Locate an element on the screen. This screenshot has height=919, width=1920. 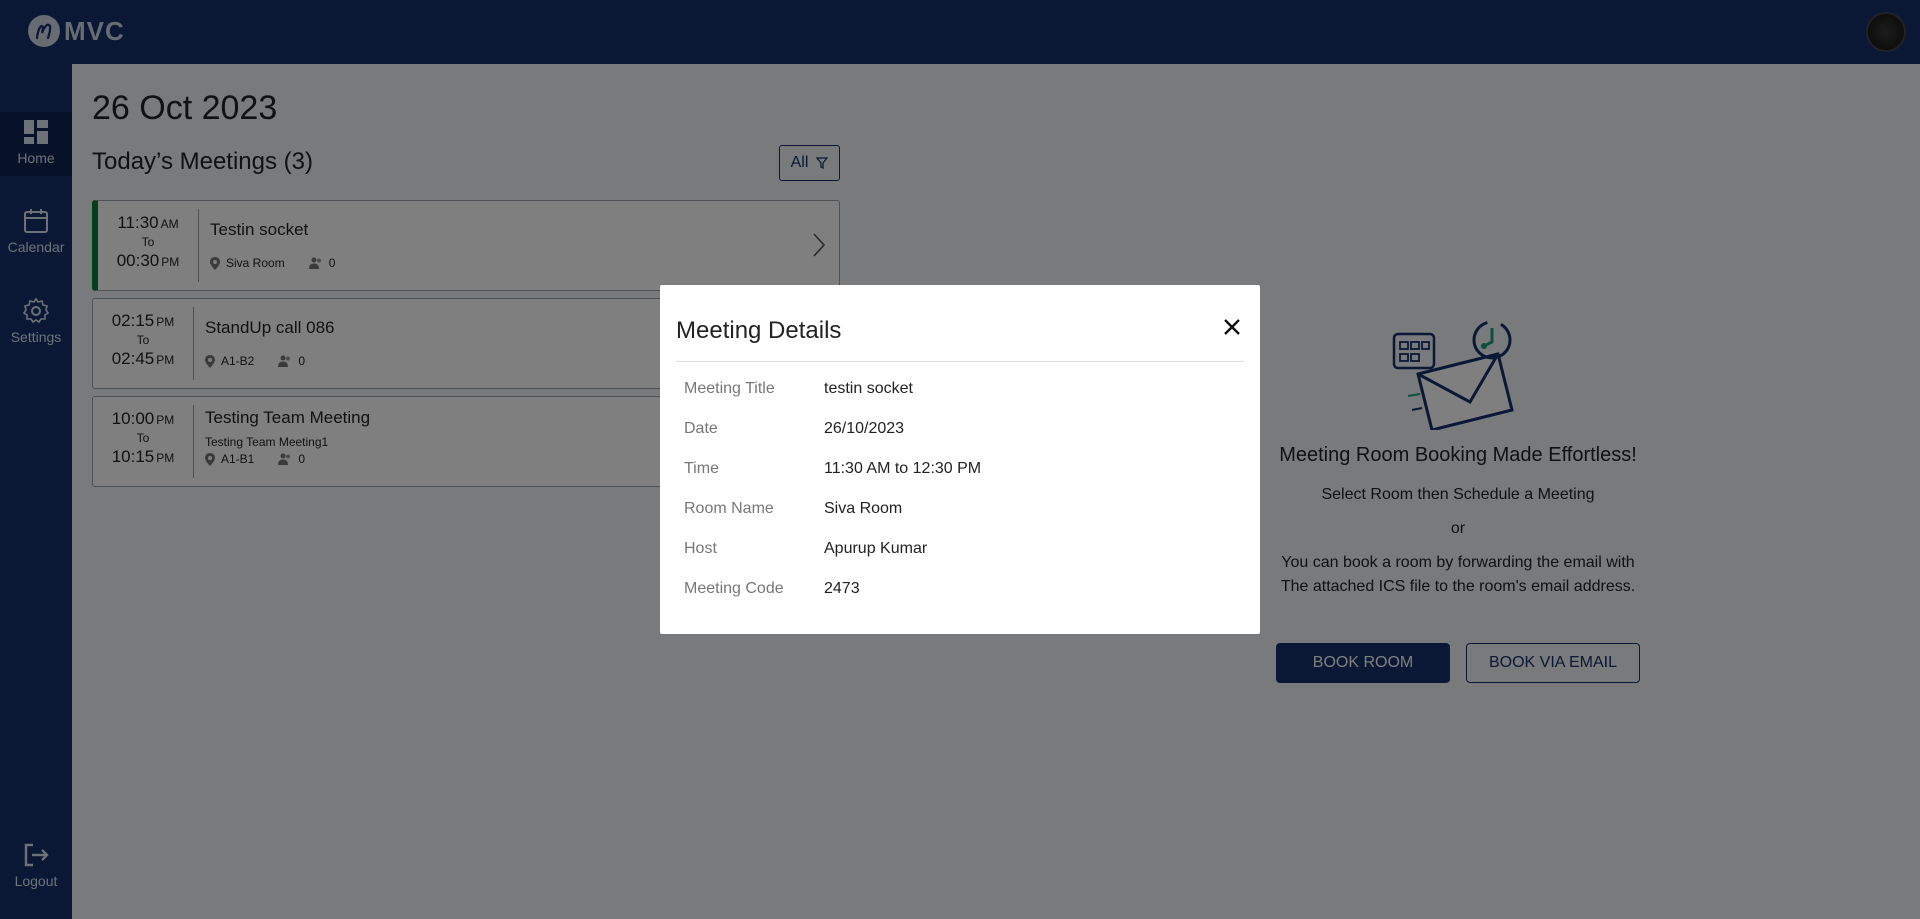
detail-value: testin socket is located at coordinates (868, 388).